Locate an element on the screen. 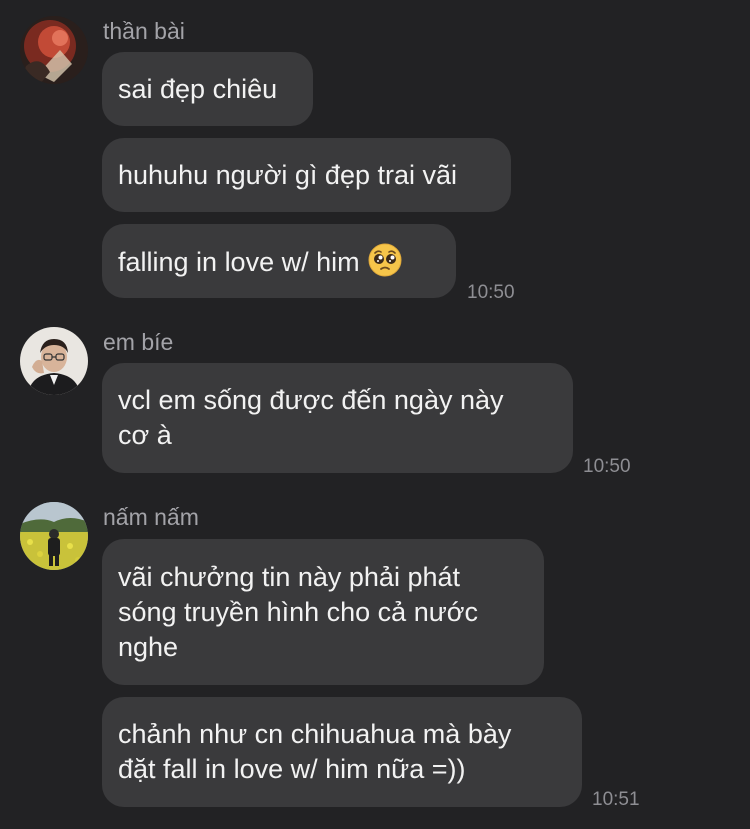 Image resolution: width=750 pixels, height=829 pixels. message-bubble: sai đẹp chiêu is located at coordinates (207, 89).